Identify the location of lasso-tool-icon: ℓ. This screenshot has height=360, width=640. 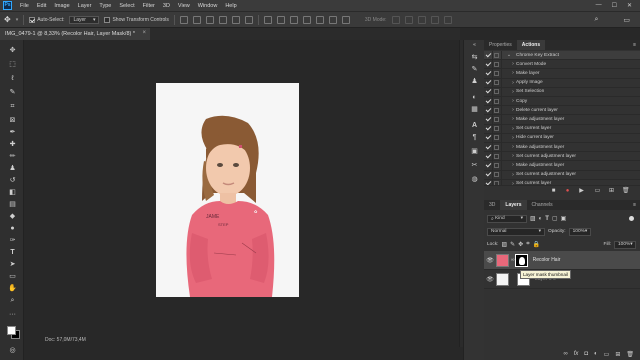
(12, 78).